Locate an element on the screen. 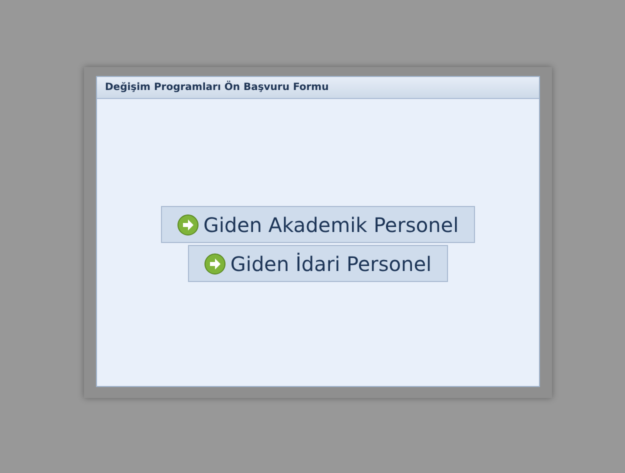  menu-button: Giden İdari Personel is located at coordinates (318, 263).